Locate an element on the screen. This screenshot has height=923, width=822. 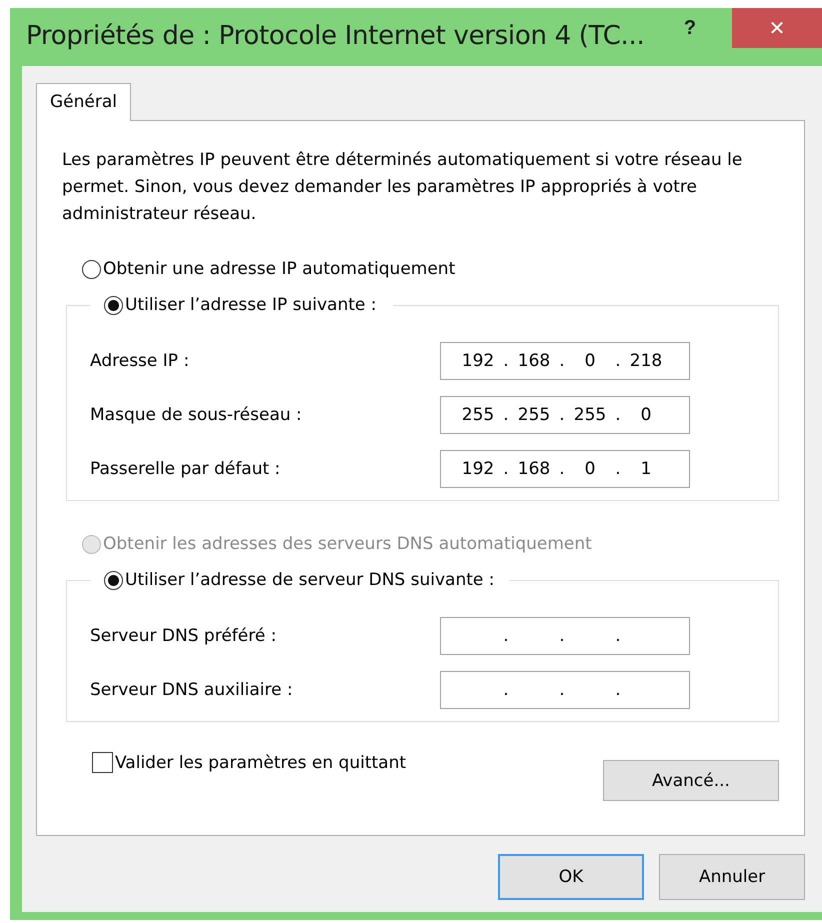
help-button: ? is located at coordinates (690, 28).